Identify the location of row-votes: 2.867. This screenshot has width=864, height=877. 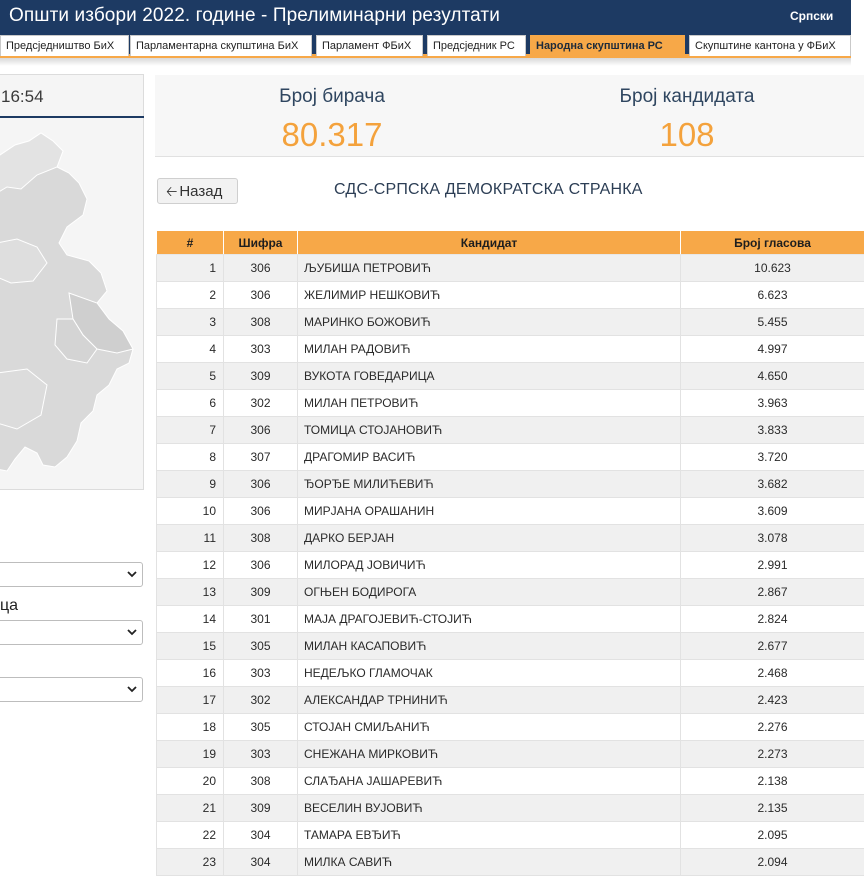
(772, 592).